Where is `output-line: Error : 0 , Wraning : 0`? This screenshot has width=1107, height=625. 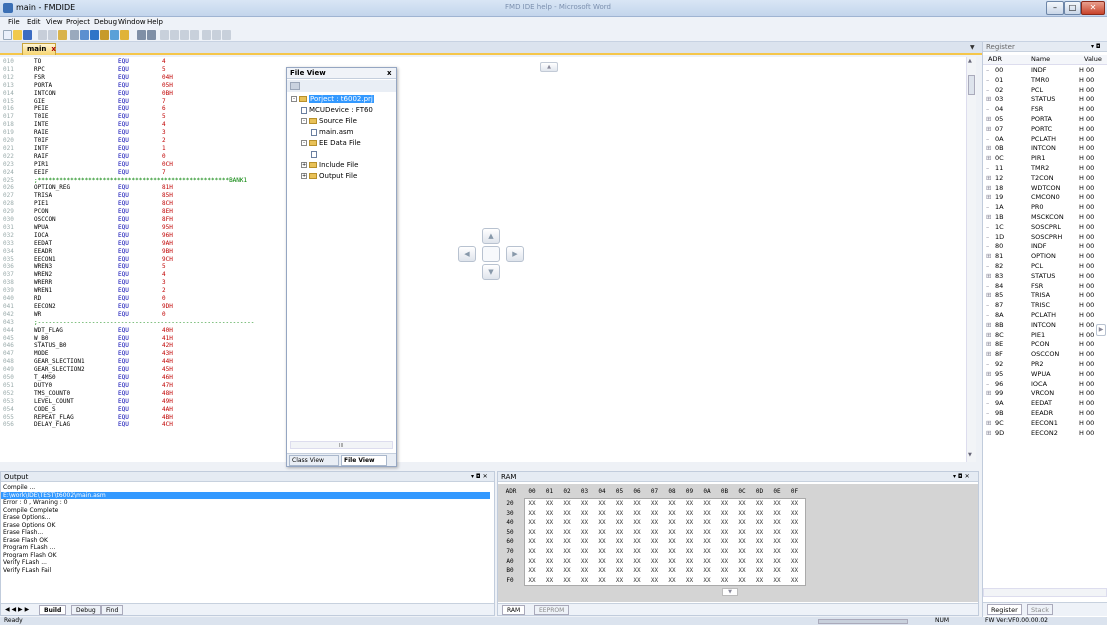 output-line: Error : 0 , Wraning : 0 is located at coordinates (35, 503).